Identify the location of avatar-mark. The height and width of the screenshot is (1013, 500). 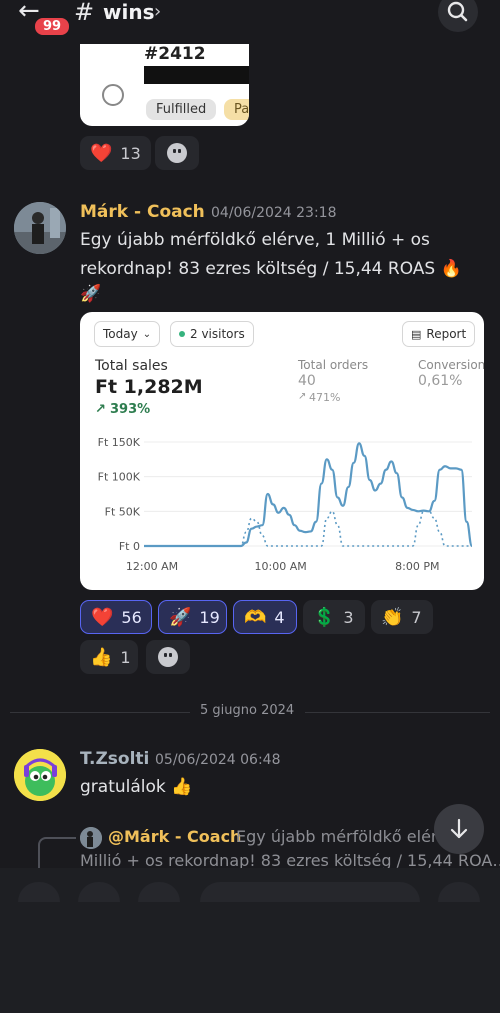
(40, 228).